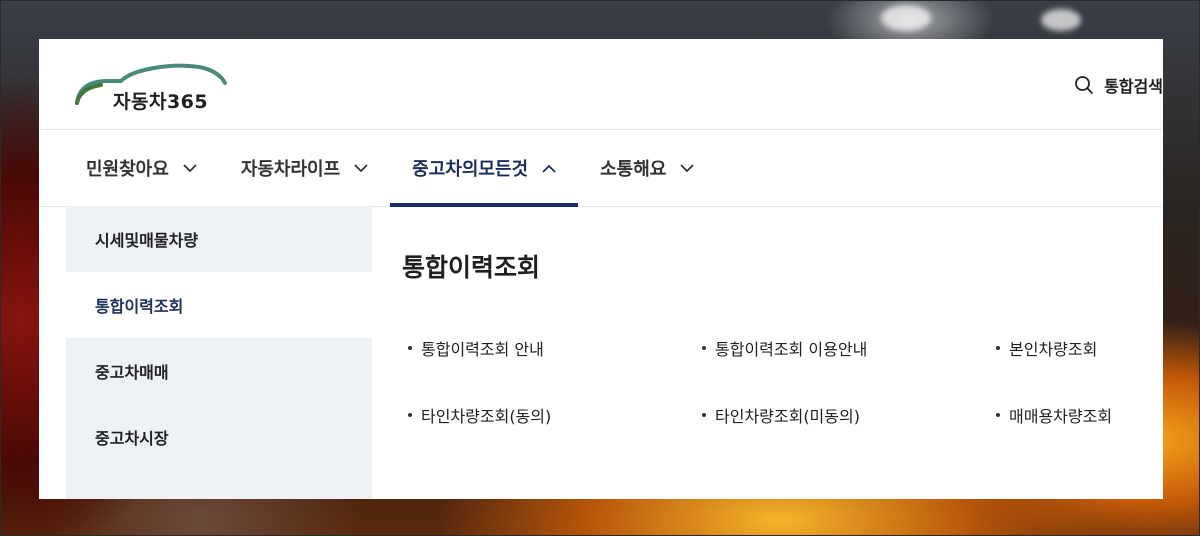 The height and width of the screenshot is (536, 1200). I want to click on sub-nav-item-label: 통합이력조회, so click(139, 306).